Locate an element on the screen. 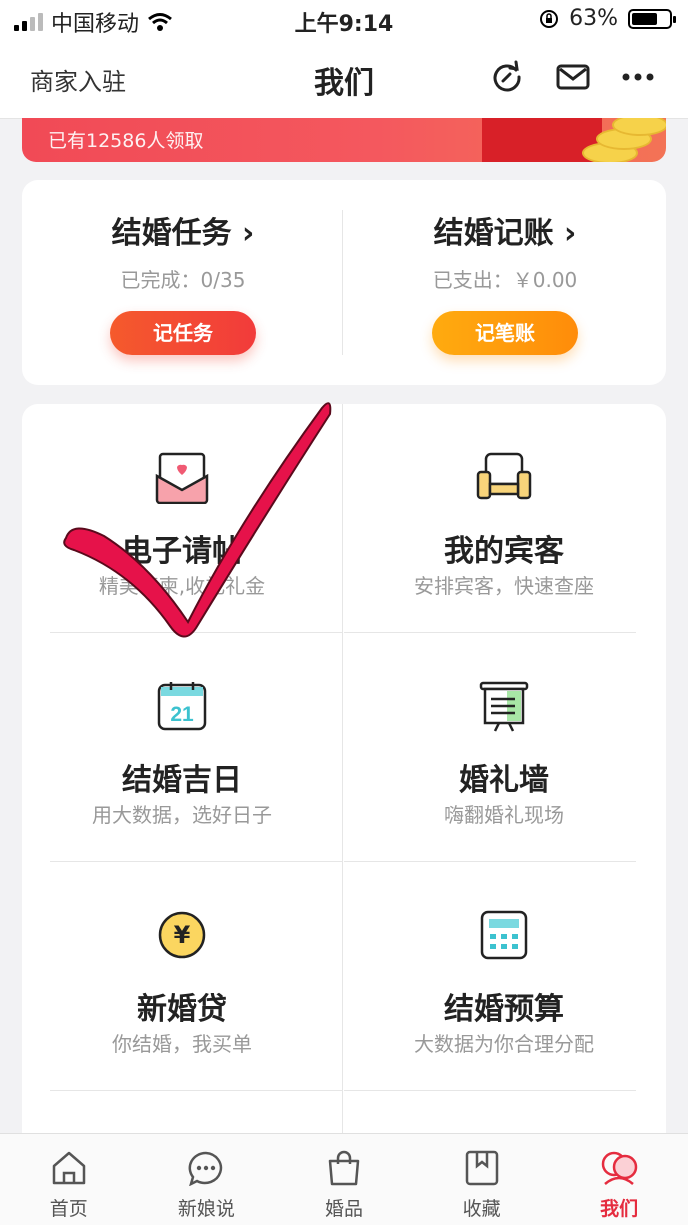 Image resolution: width=688 pixels, height=1225 pixels. calculator-icon is located at coordinates (504, 935).